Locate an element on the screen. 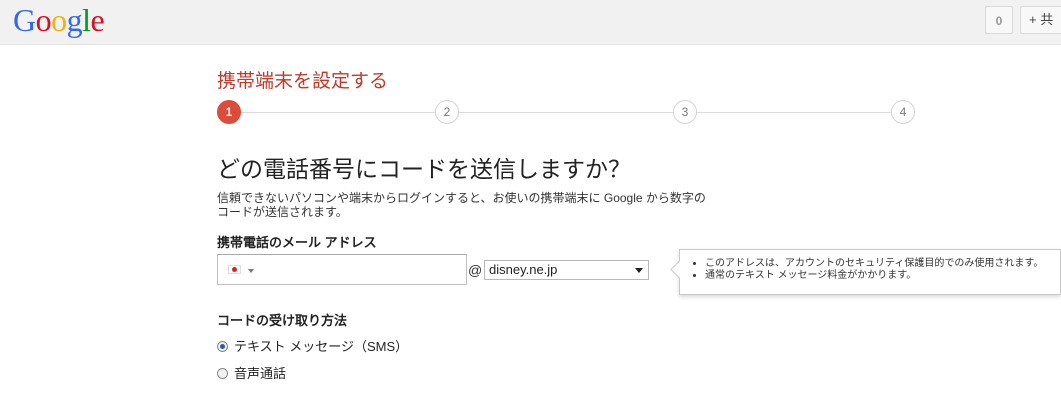  logo-letter: G is located at coordinates (24, 20).